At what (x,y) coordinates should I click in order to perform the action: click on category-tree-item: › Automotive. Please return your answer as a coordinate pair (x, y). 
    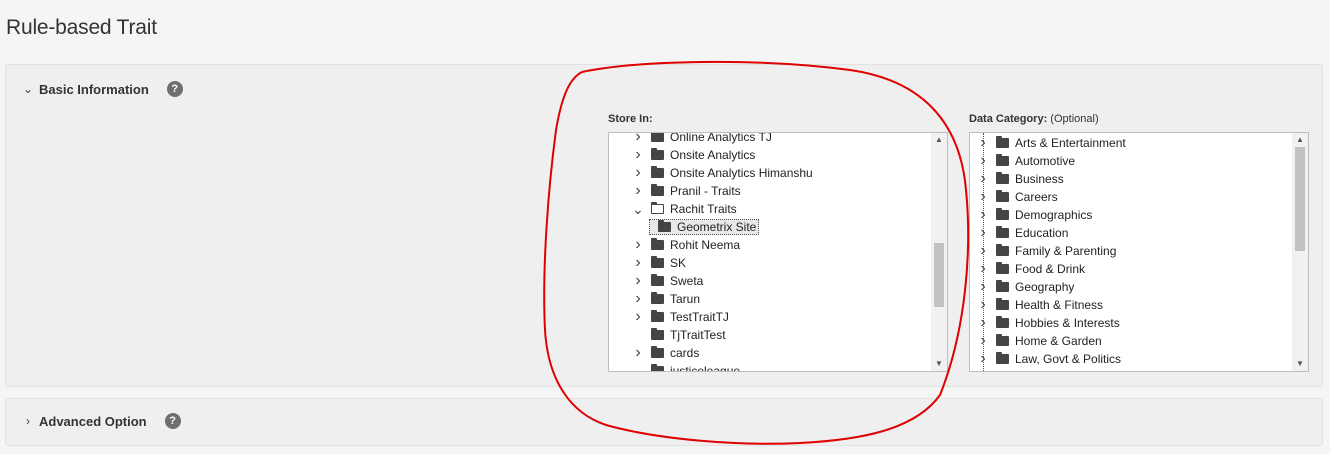
    Looking at the image, I should click on (1025, 161).